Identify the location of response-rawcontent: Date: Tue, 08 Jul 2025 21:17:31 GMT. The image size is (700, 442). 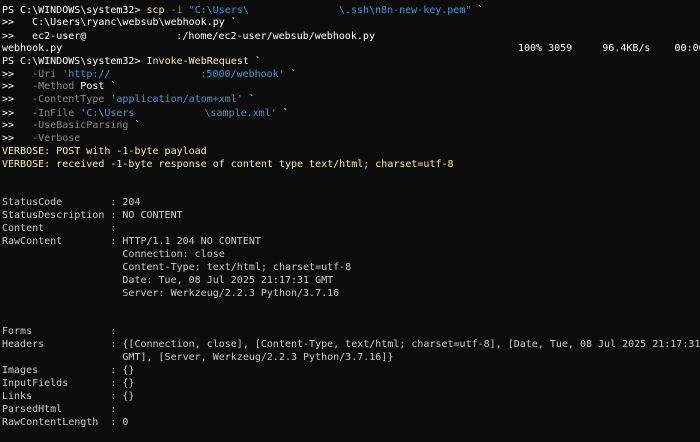
(168, 280).